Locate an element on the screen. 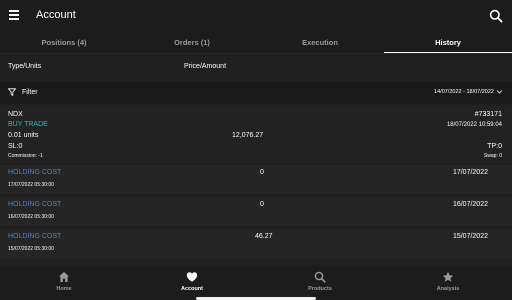 This screenshot has width=512, height=300. column-type-units: Type/Units is located at coordinates (25, 66).